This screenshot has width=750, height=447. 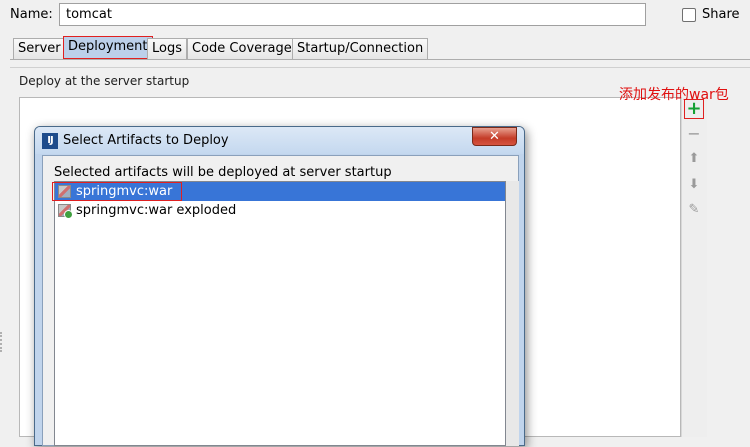 What do you see at coordinates (694, 134) in the screenshot?
I see `remove-icon: −` at bounding box center [694, 134].